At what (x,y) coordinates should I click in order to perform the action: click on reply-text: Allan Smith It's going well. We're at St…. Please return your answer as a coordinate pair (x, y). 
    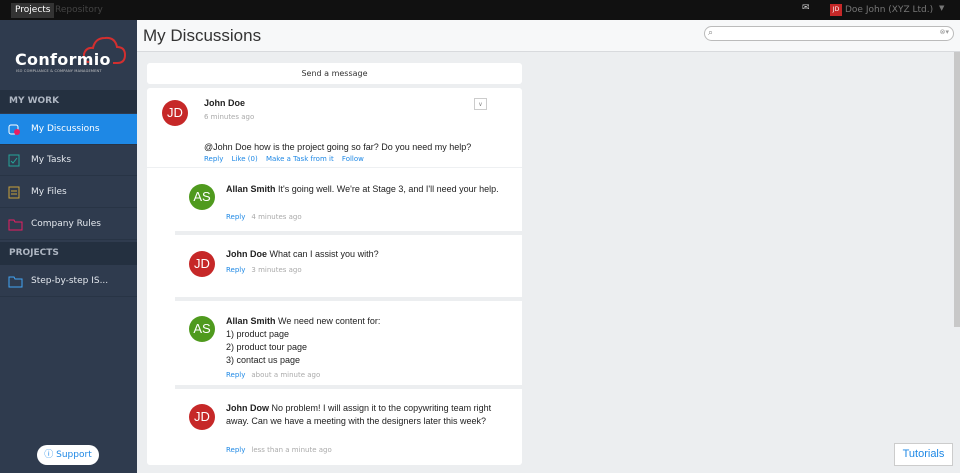
    Looking at the image, I should click on (366, 189).